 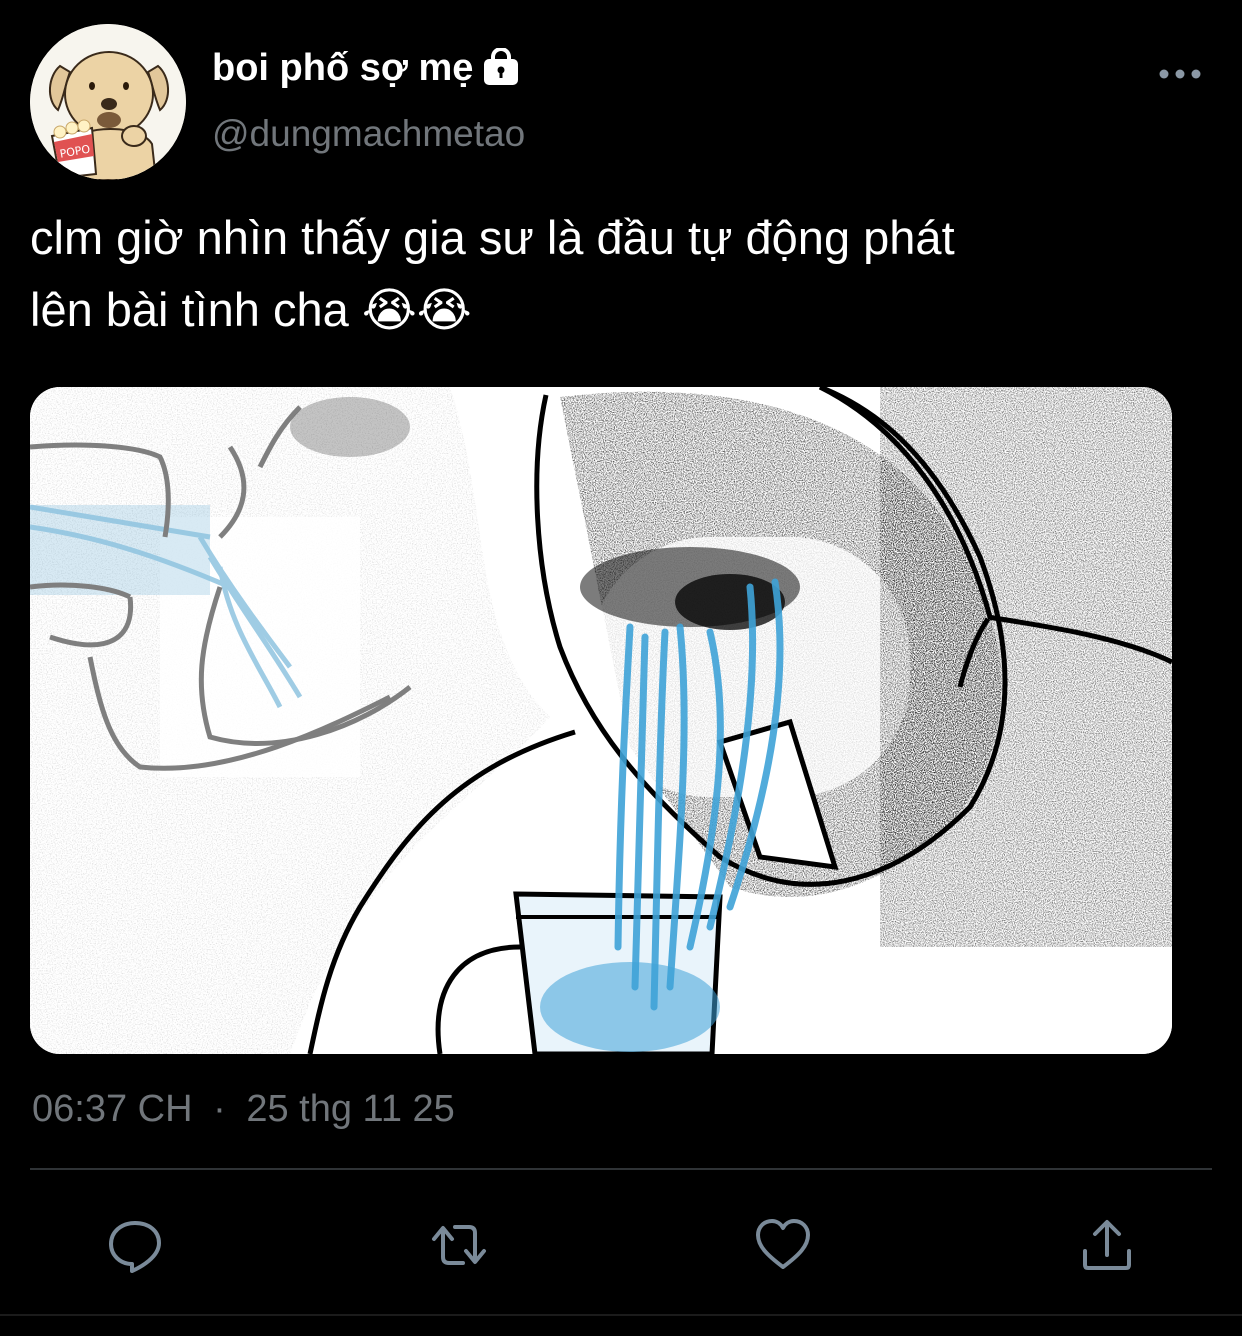 I want to click on like-button, so click(x=783, y=1245).